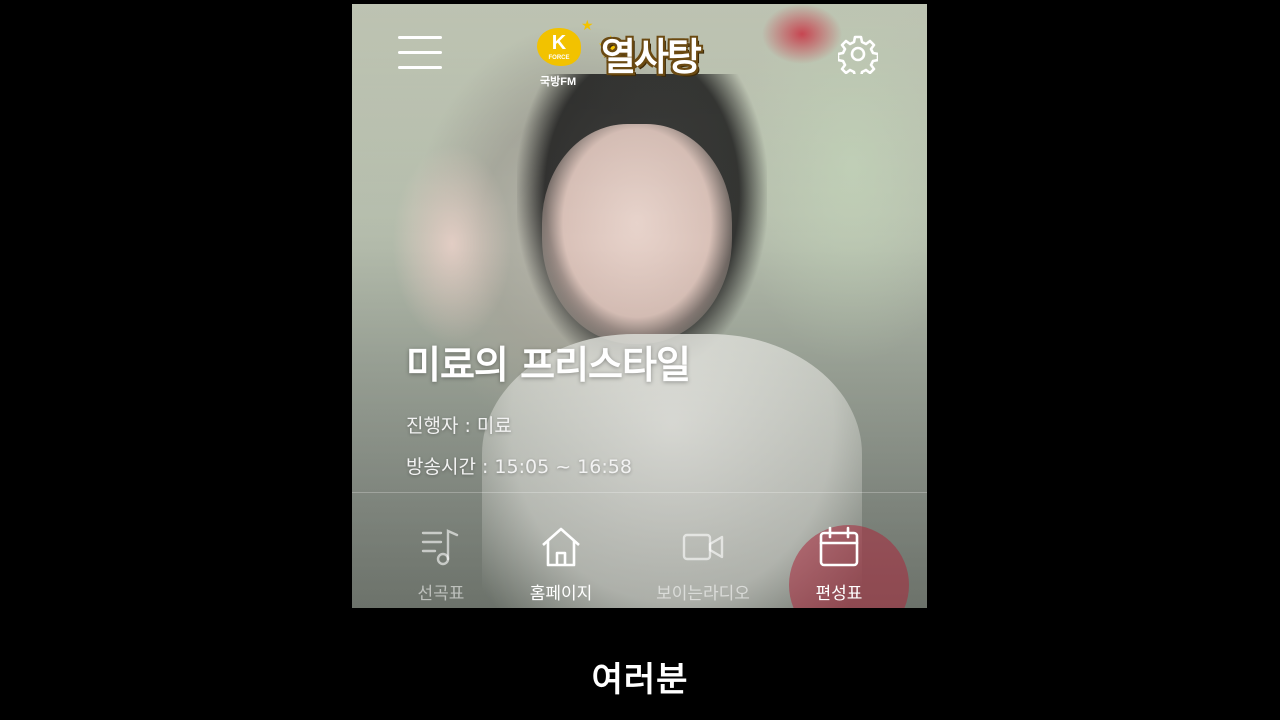 This screenshot has height=720, width=1280. What do you see at coordinates (559, 47) in the screenshot?
I see `kforce-logo-badge: K FORCE` at bounding box center [559, 47].